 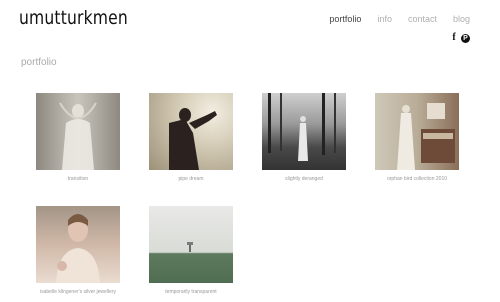 I want to click on section-title: portfolio, so click(x=39, y=62).